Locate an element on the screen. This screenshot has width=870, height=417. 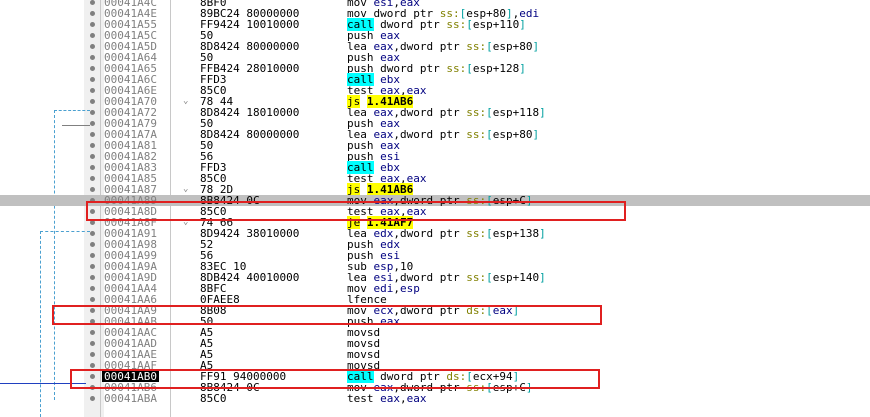
instruction-text: test eax,eax is located at coordinates (387, 398).